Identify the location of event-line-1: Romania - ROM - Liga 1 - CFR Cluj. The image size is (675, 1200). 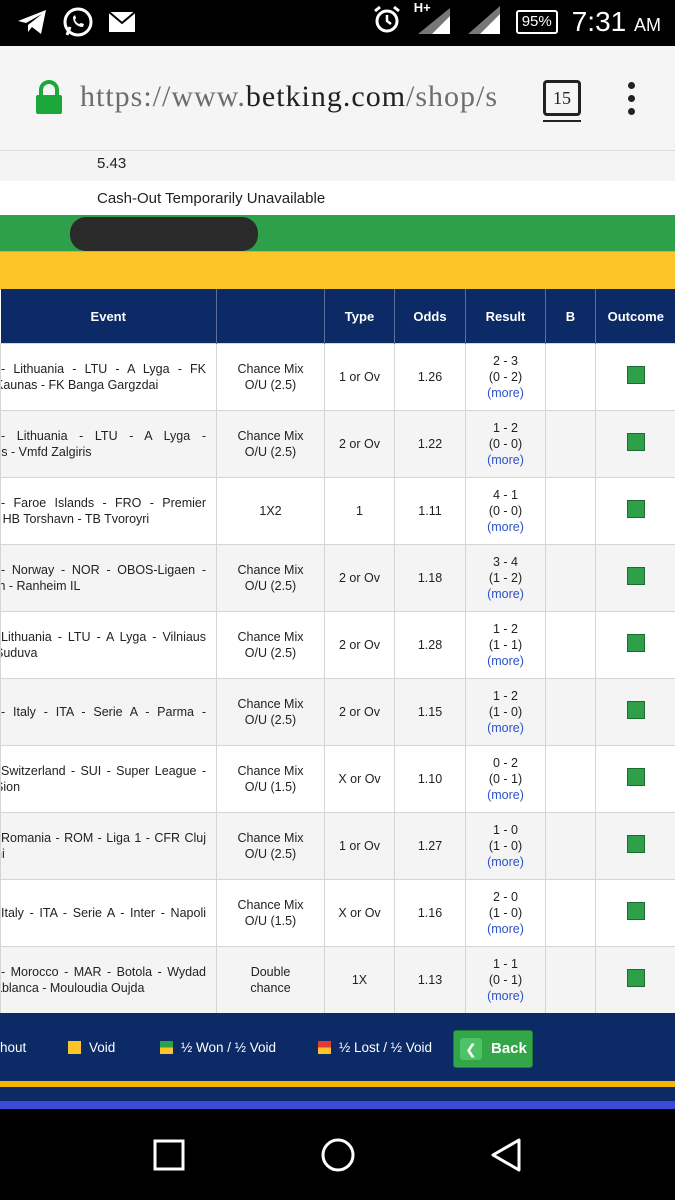
(104, 838).